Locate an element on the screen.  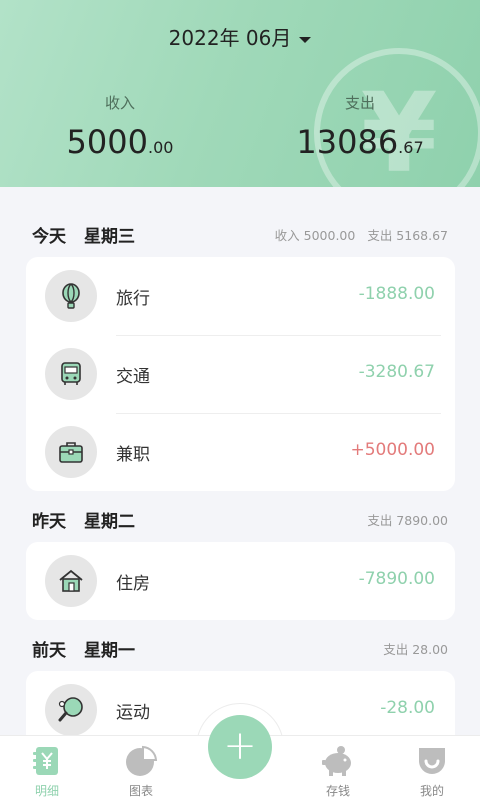
amount: -3280.67 is located at coordinates (396, 372).